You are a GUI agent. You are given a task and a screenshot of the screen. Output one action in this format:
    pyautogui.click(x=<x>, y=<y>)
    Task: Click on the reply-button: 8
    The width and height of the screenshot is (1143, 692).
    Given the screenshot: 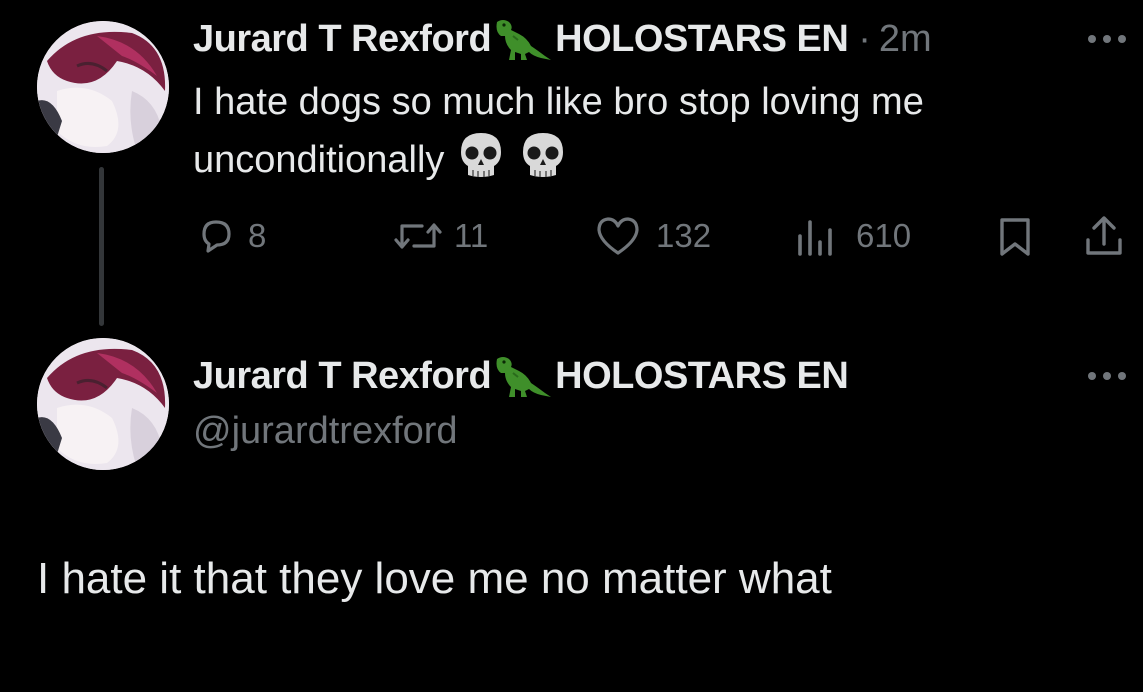 What is the action you would take?
    pyautogui.click(x=231, y=236)
    